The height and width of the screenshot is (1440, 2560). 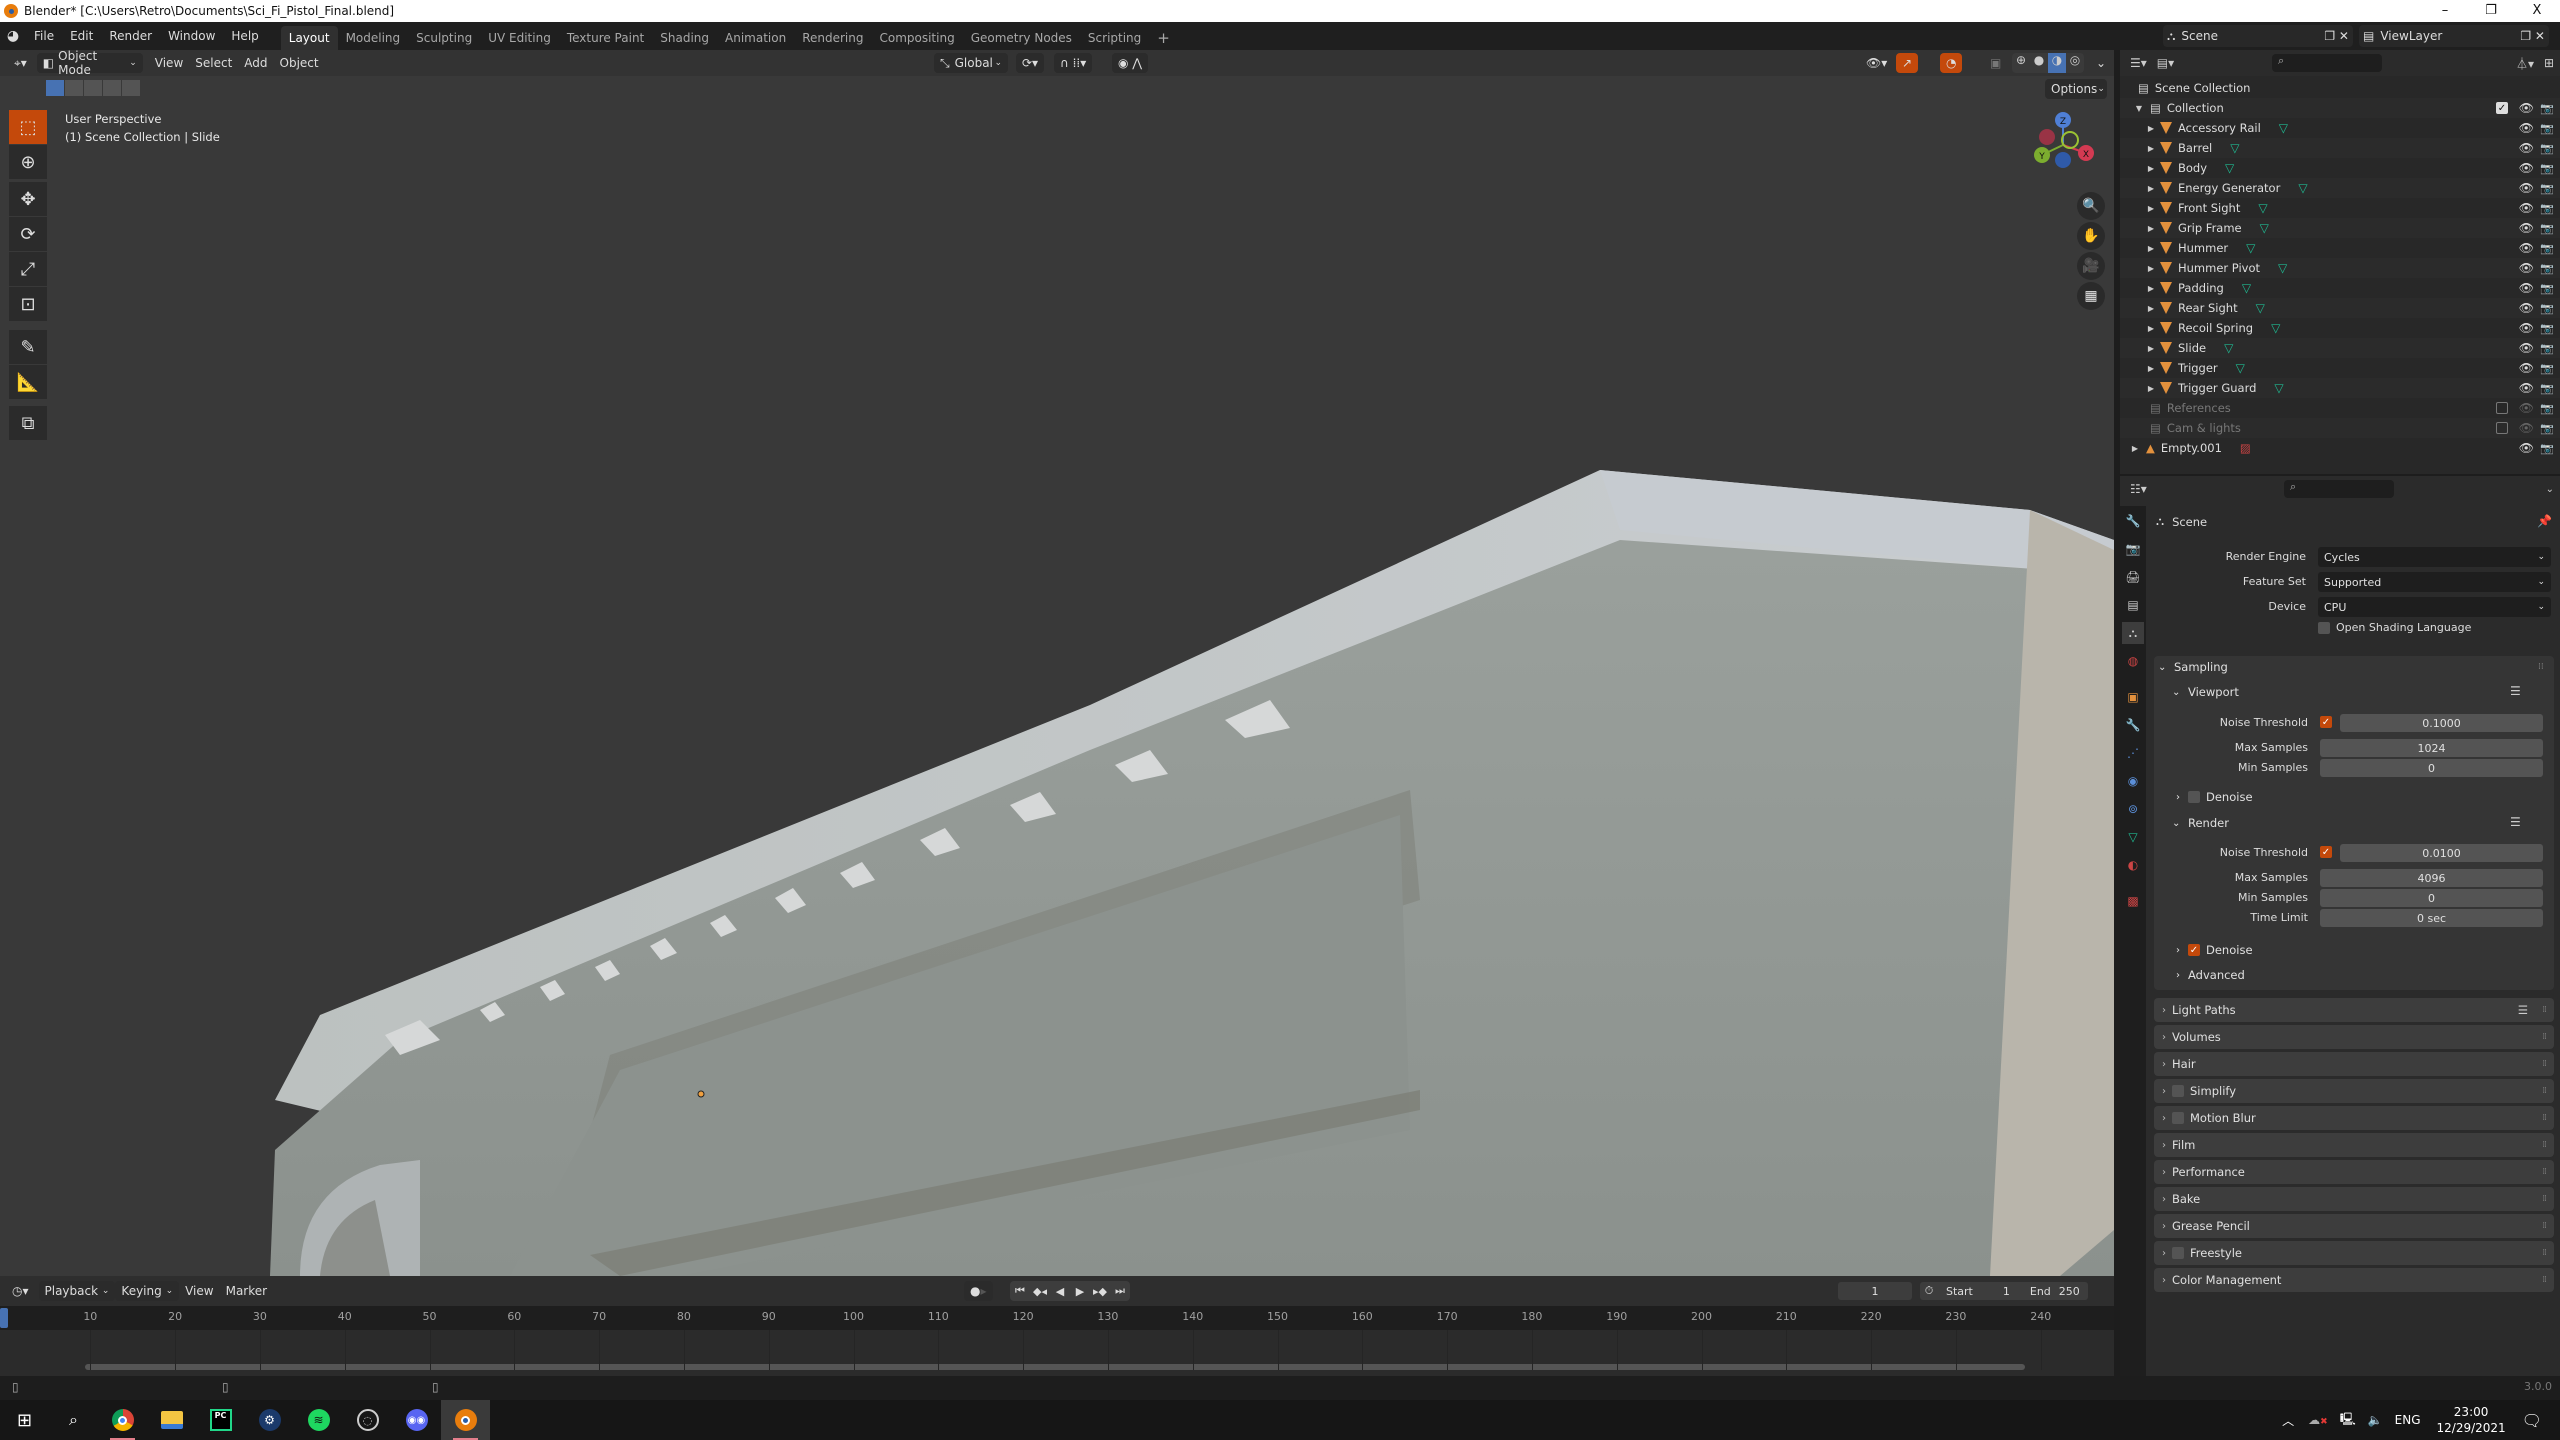 What do you see at coordinates (28, 162) in the screenshot?
I see `cursor-tool: ⊕` at bounding box center [28, 162].